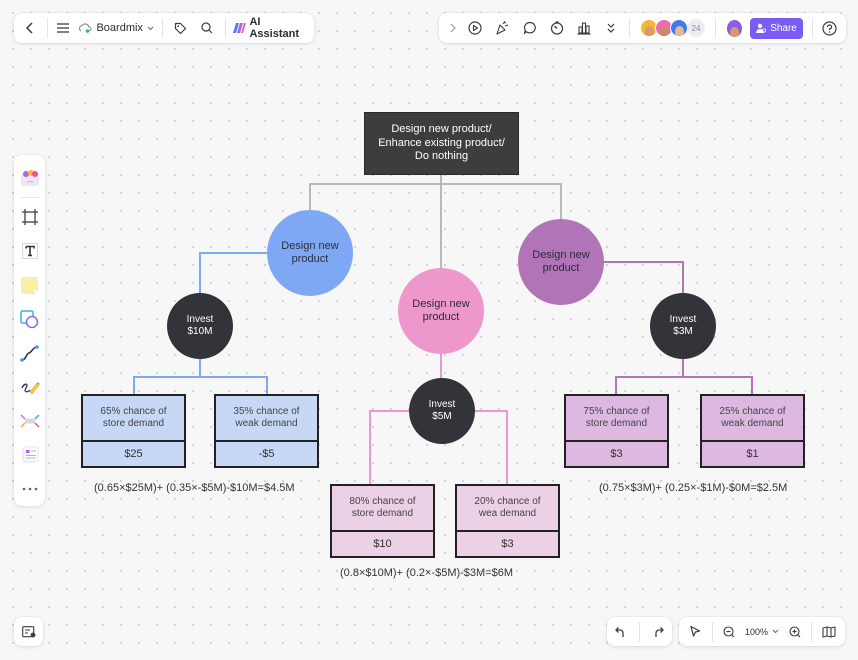 This screenshot has width=858, height=660. I want to click on back-button, so click(30, 28).